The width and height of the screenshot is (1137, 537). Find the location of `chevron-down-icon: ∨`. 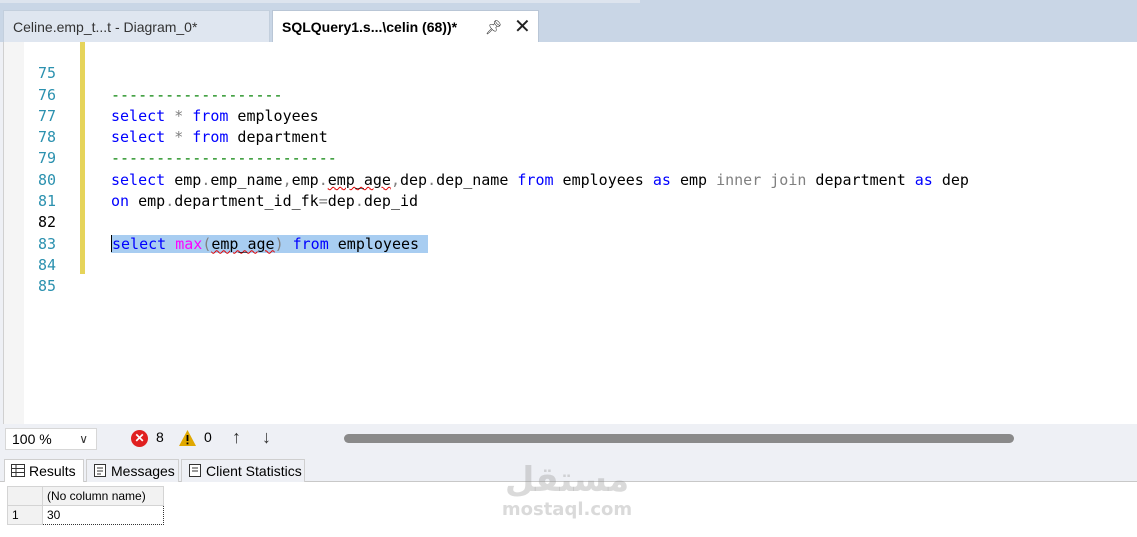

chevron-down-icon: ∨ is located at coordinates (83, 439).